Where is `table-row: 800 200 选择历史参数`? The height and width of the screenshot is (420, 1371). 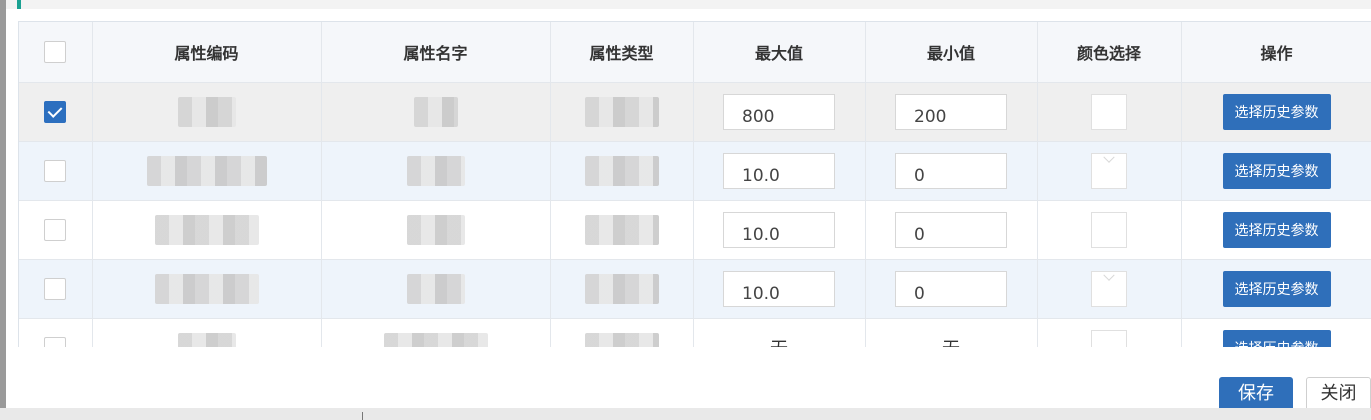 table-row: 800 200 选择历史参数 is located at coordinates (695, 112).